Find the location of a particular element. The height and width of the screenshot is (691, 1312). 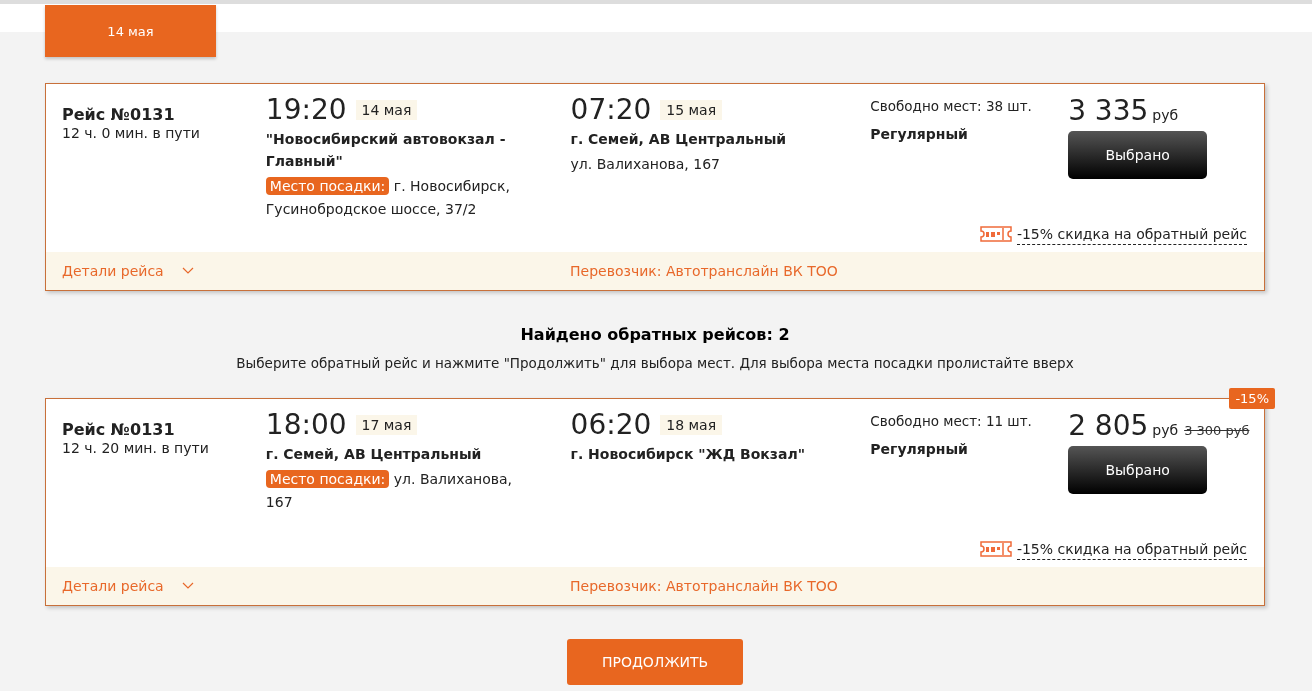

departure-station: г. Семей, АВ Центральный is located at coordinates (374, 454).